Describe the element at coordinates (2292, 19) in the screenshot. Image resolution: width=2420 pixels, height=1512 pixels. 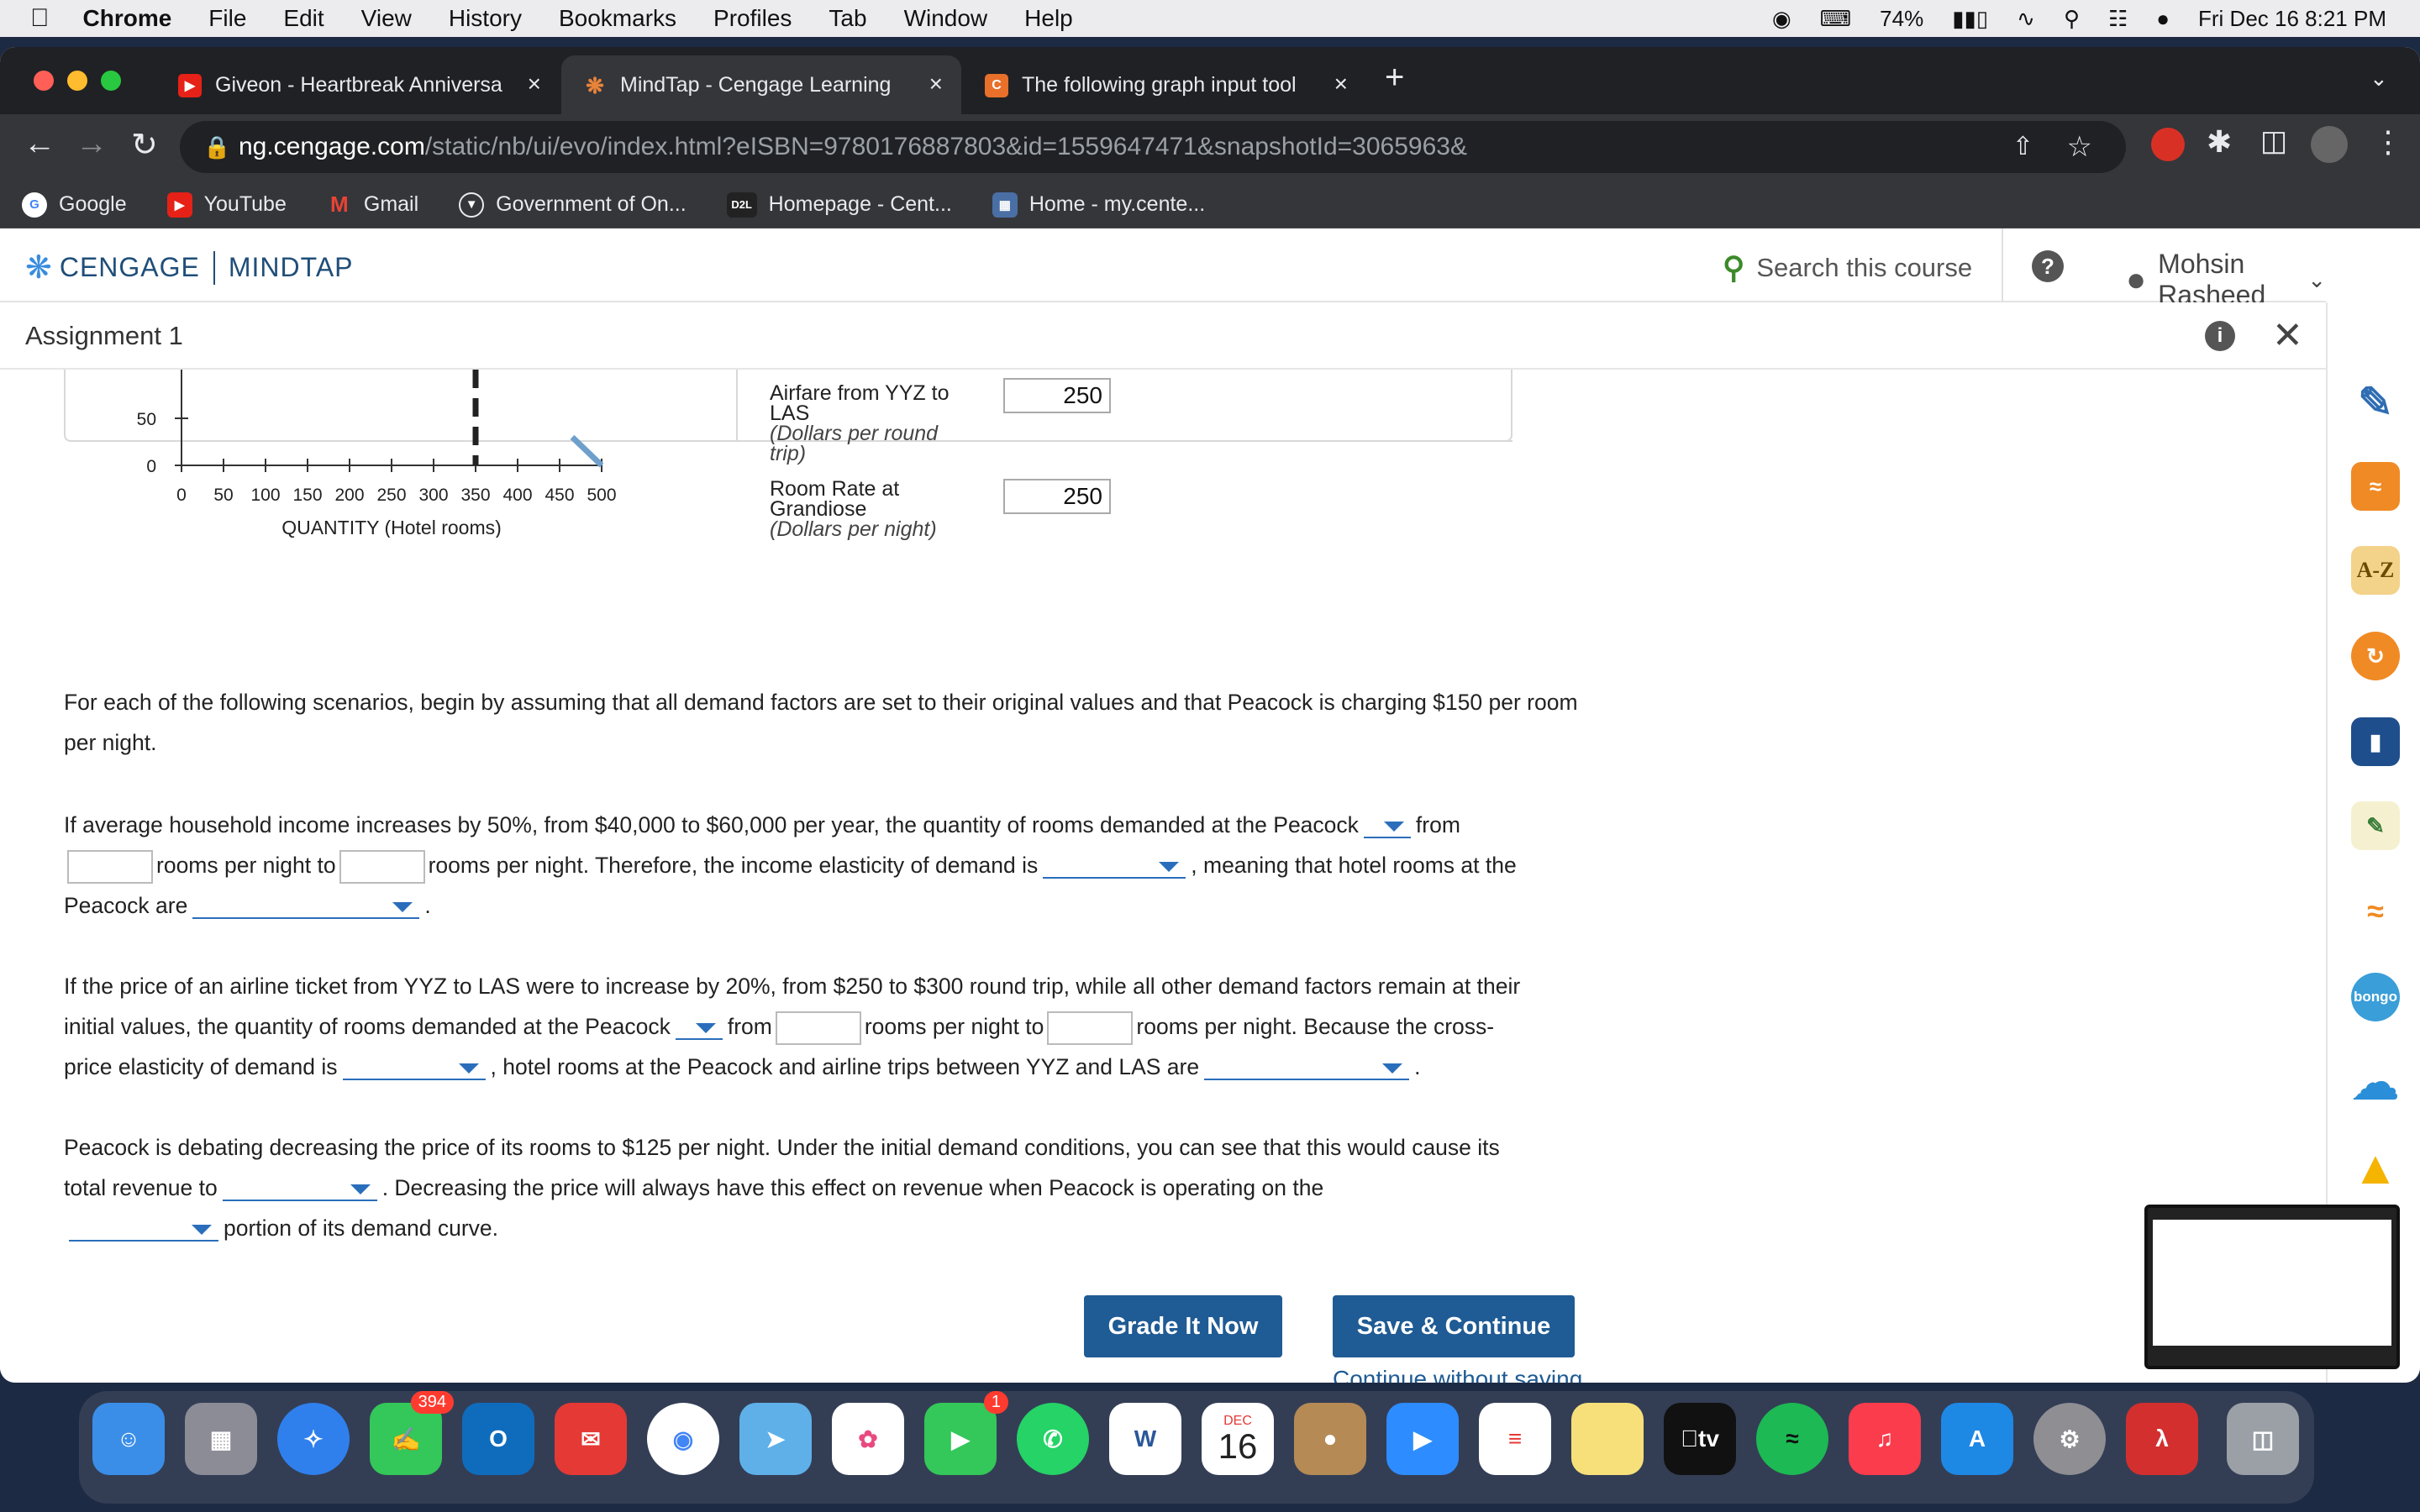
I see `clock: Fri Dec 16 8:21 PM` at that location.